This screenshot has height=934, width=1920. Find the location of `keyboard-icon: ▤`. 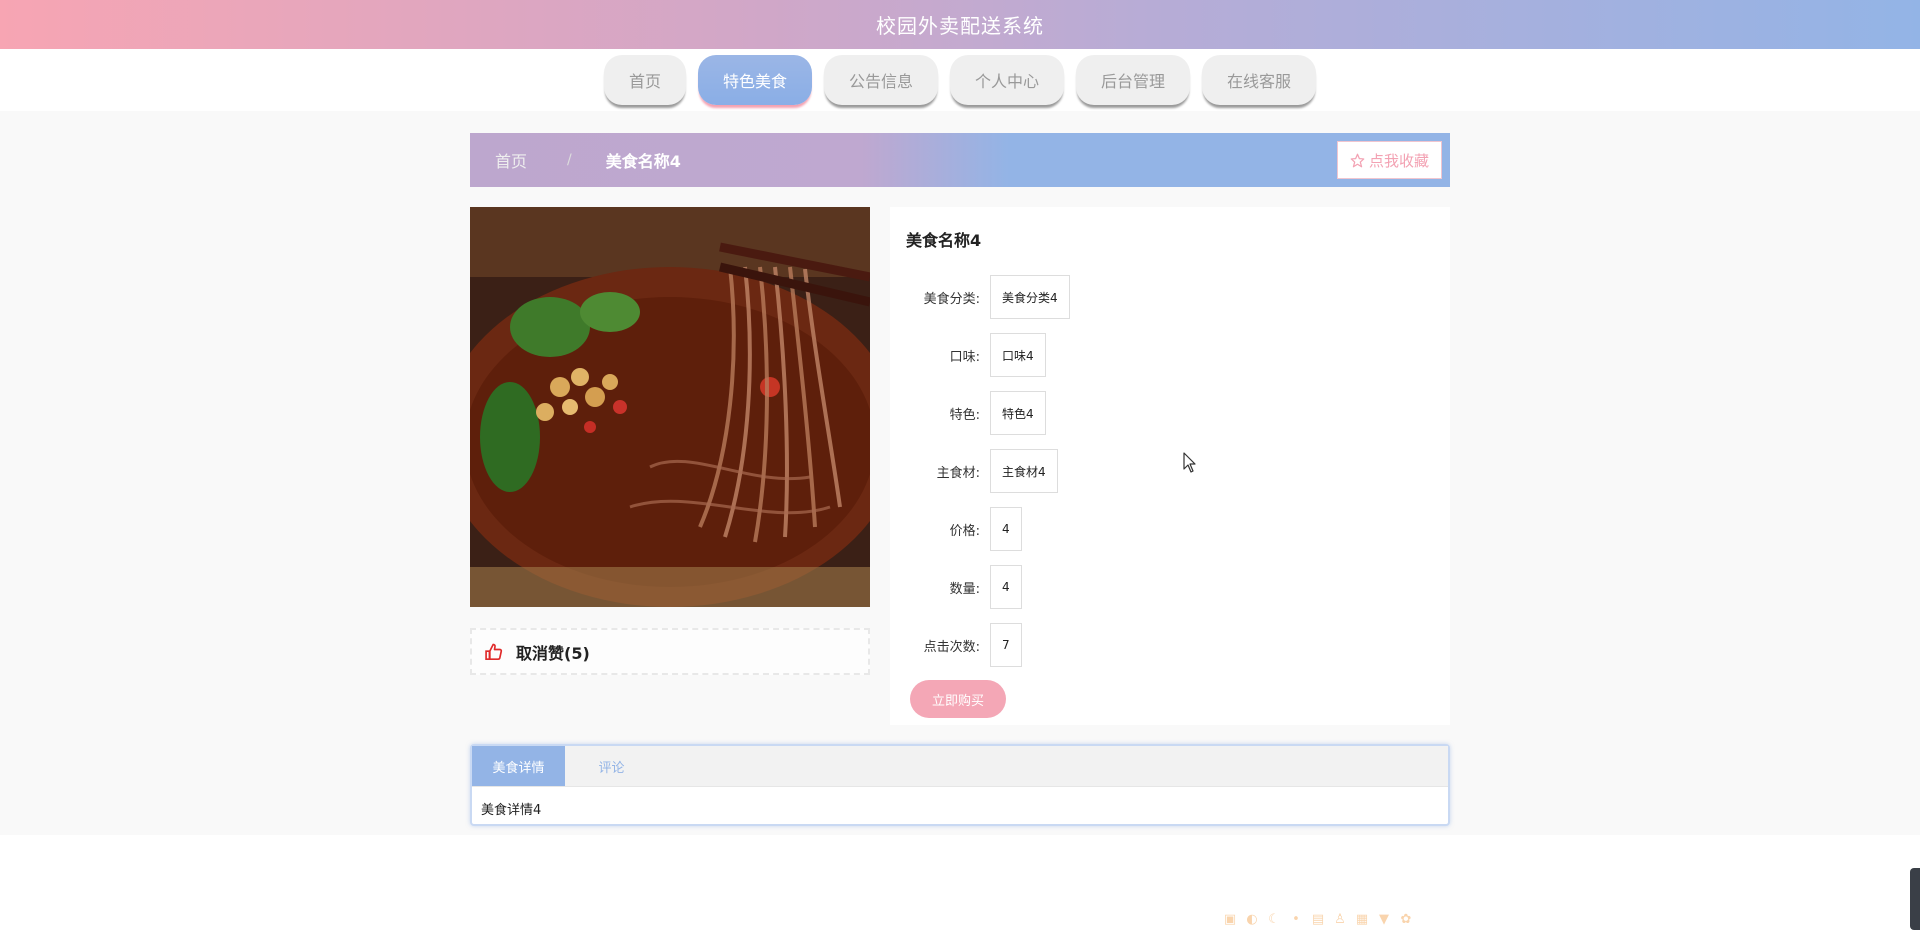

keyboard-icon: ▤ is located at coordinates (1318, 919).